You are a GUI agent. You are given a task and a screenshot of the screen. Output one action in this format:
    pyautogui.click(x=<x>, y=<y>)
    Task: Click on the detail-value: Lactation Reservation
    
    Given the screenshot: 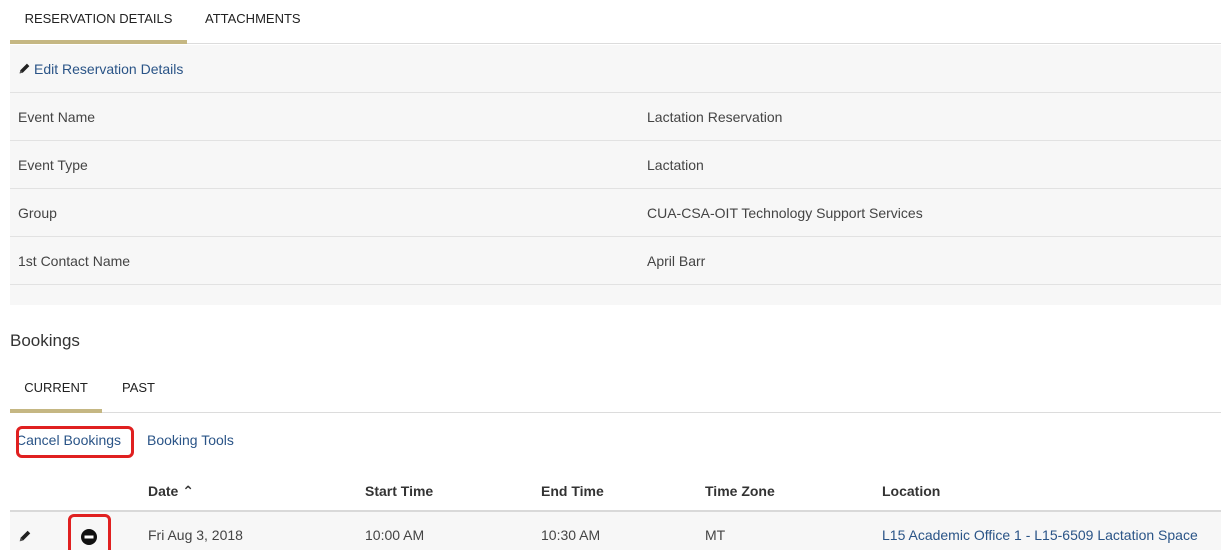 What is the action you would take?
    pyautogui.click(x=715, y=117)
    